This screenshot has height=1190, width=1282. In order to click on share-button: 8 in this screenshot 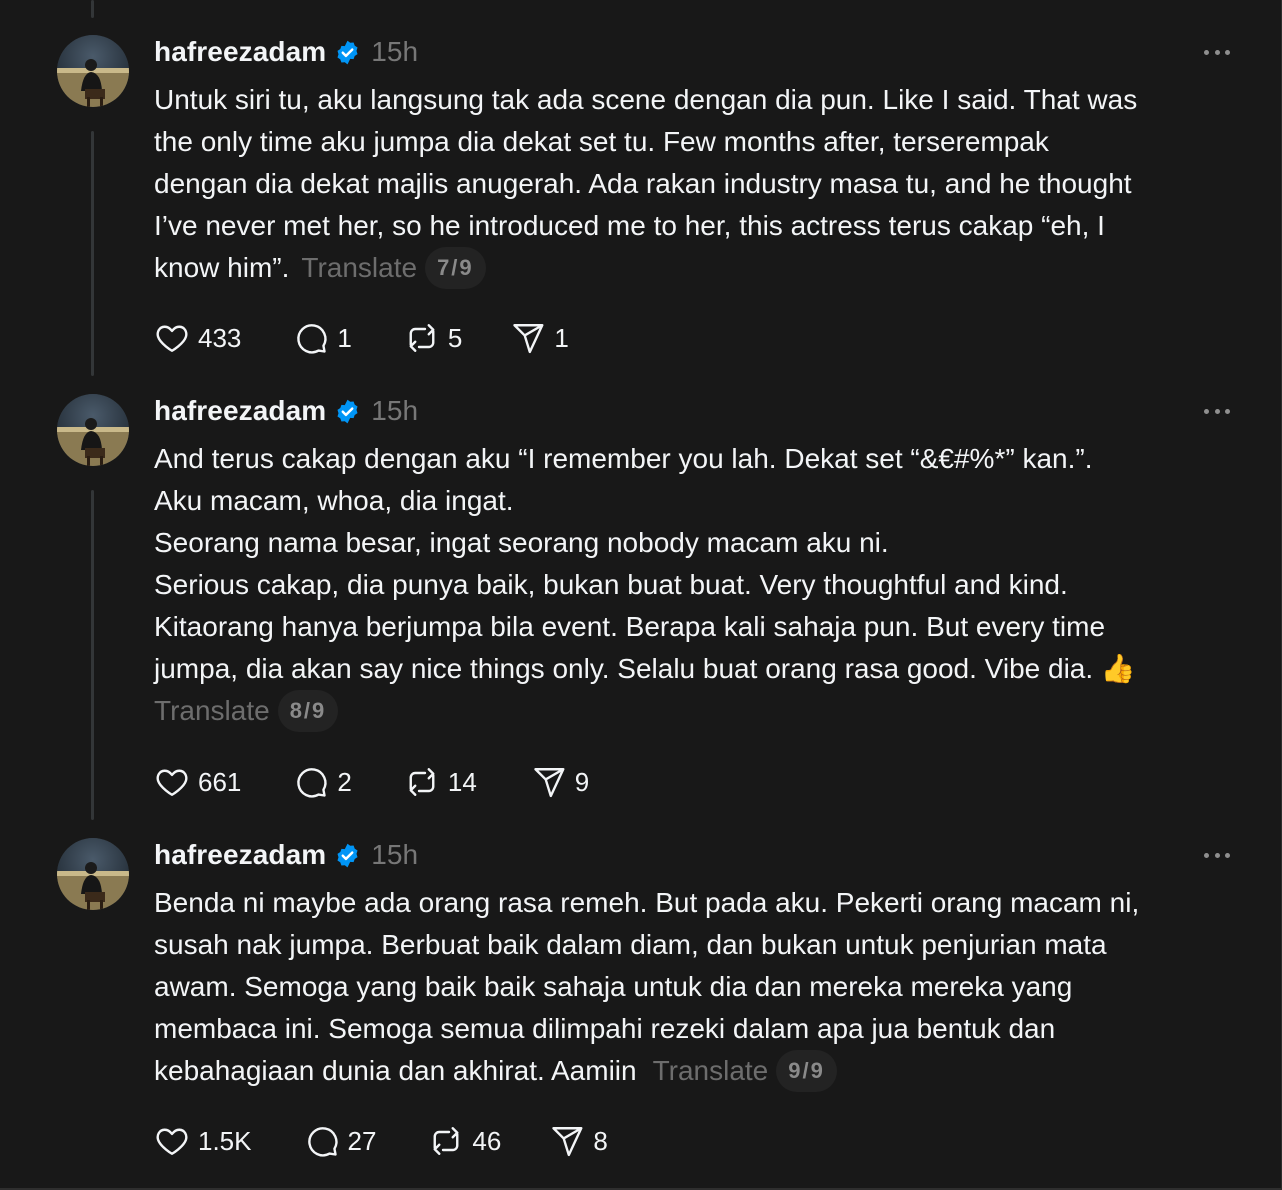, I will do `click(578, 1141)`.